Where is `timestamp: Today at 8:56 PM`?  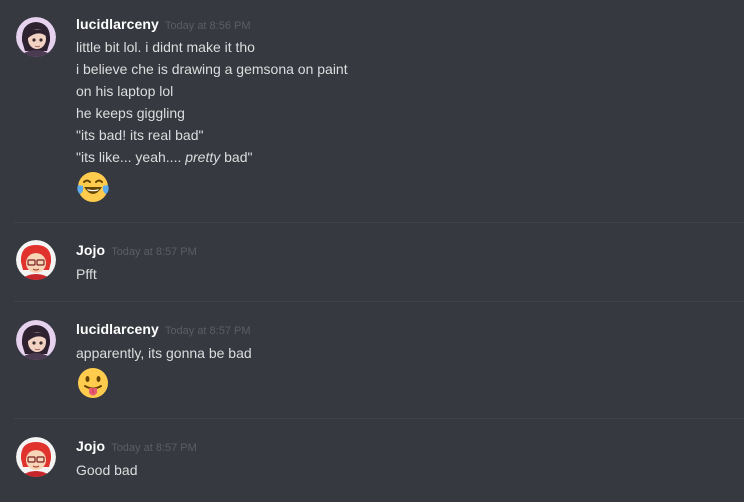 timestamp: Today at 8:56 PM is located at coordinates (207, 26).